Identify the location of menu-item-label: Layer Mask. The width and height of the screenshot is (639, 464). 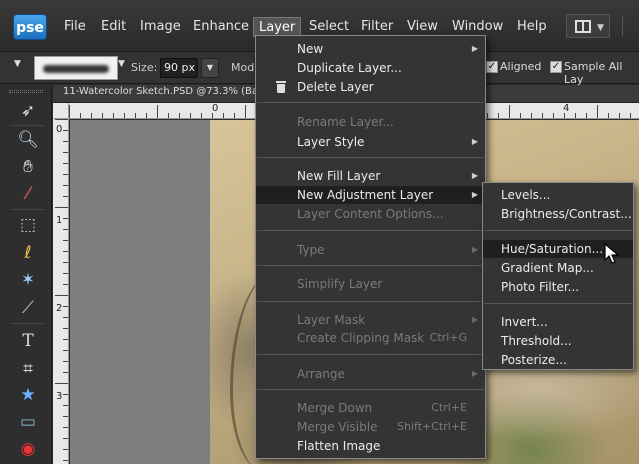
(331, 320).